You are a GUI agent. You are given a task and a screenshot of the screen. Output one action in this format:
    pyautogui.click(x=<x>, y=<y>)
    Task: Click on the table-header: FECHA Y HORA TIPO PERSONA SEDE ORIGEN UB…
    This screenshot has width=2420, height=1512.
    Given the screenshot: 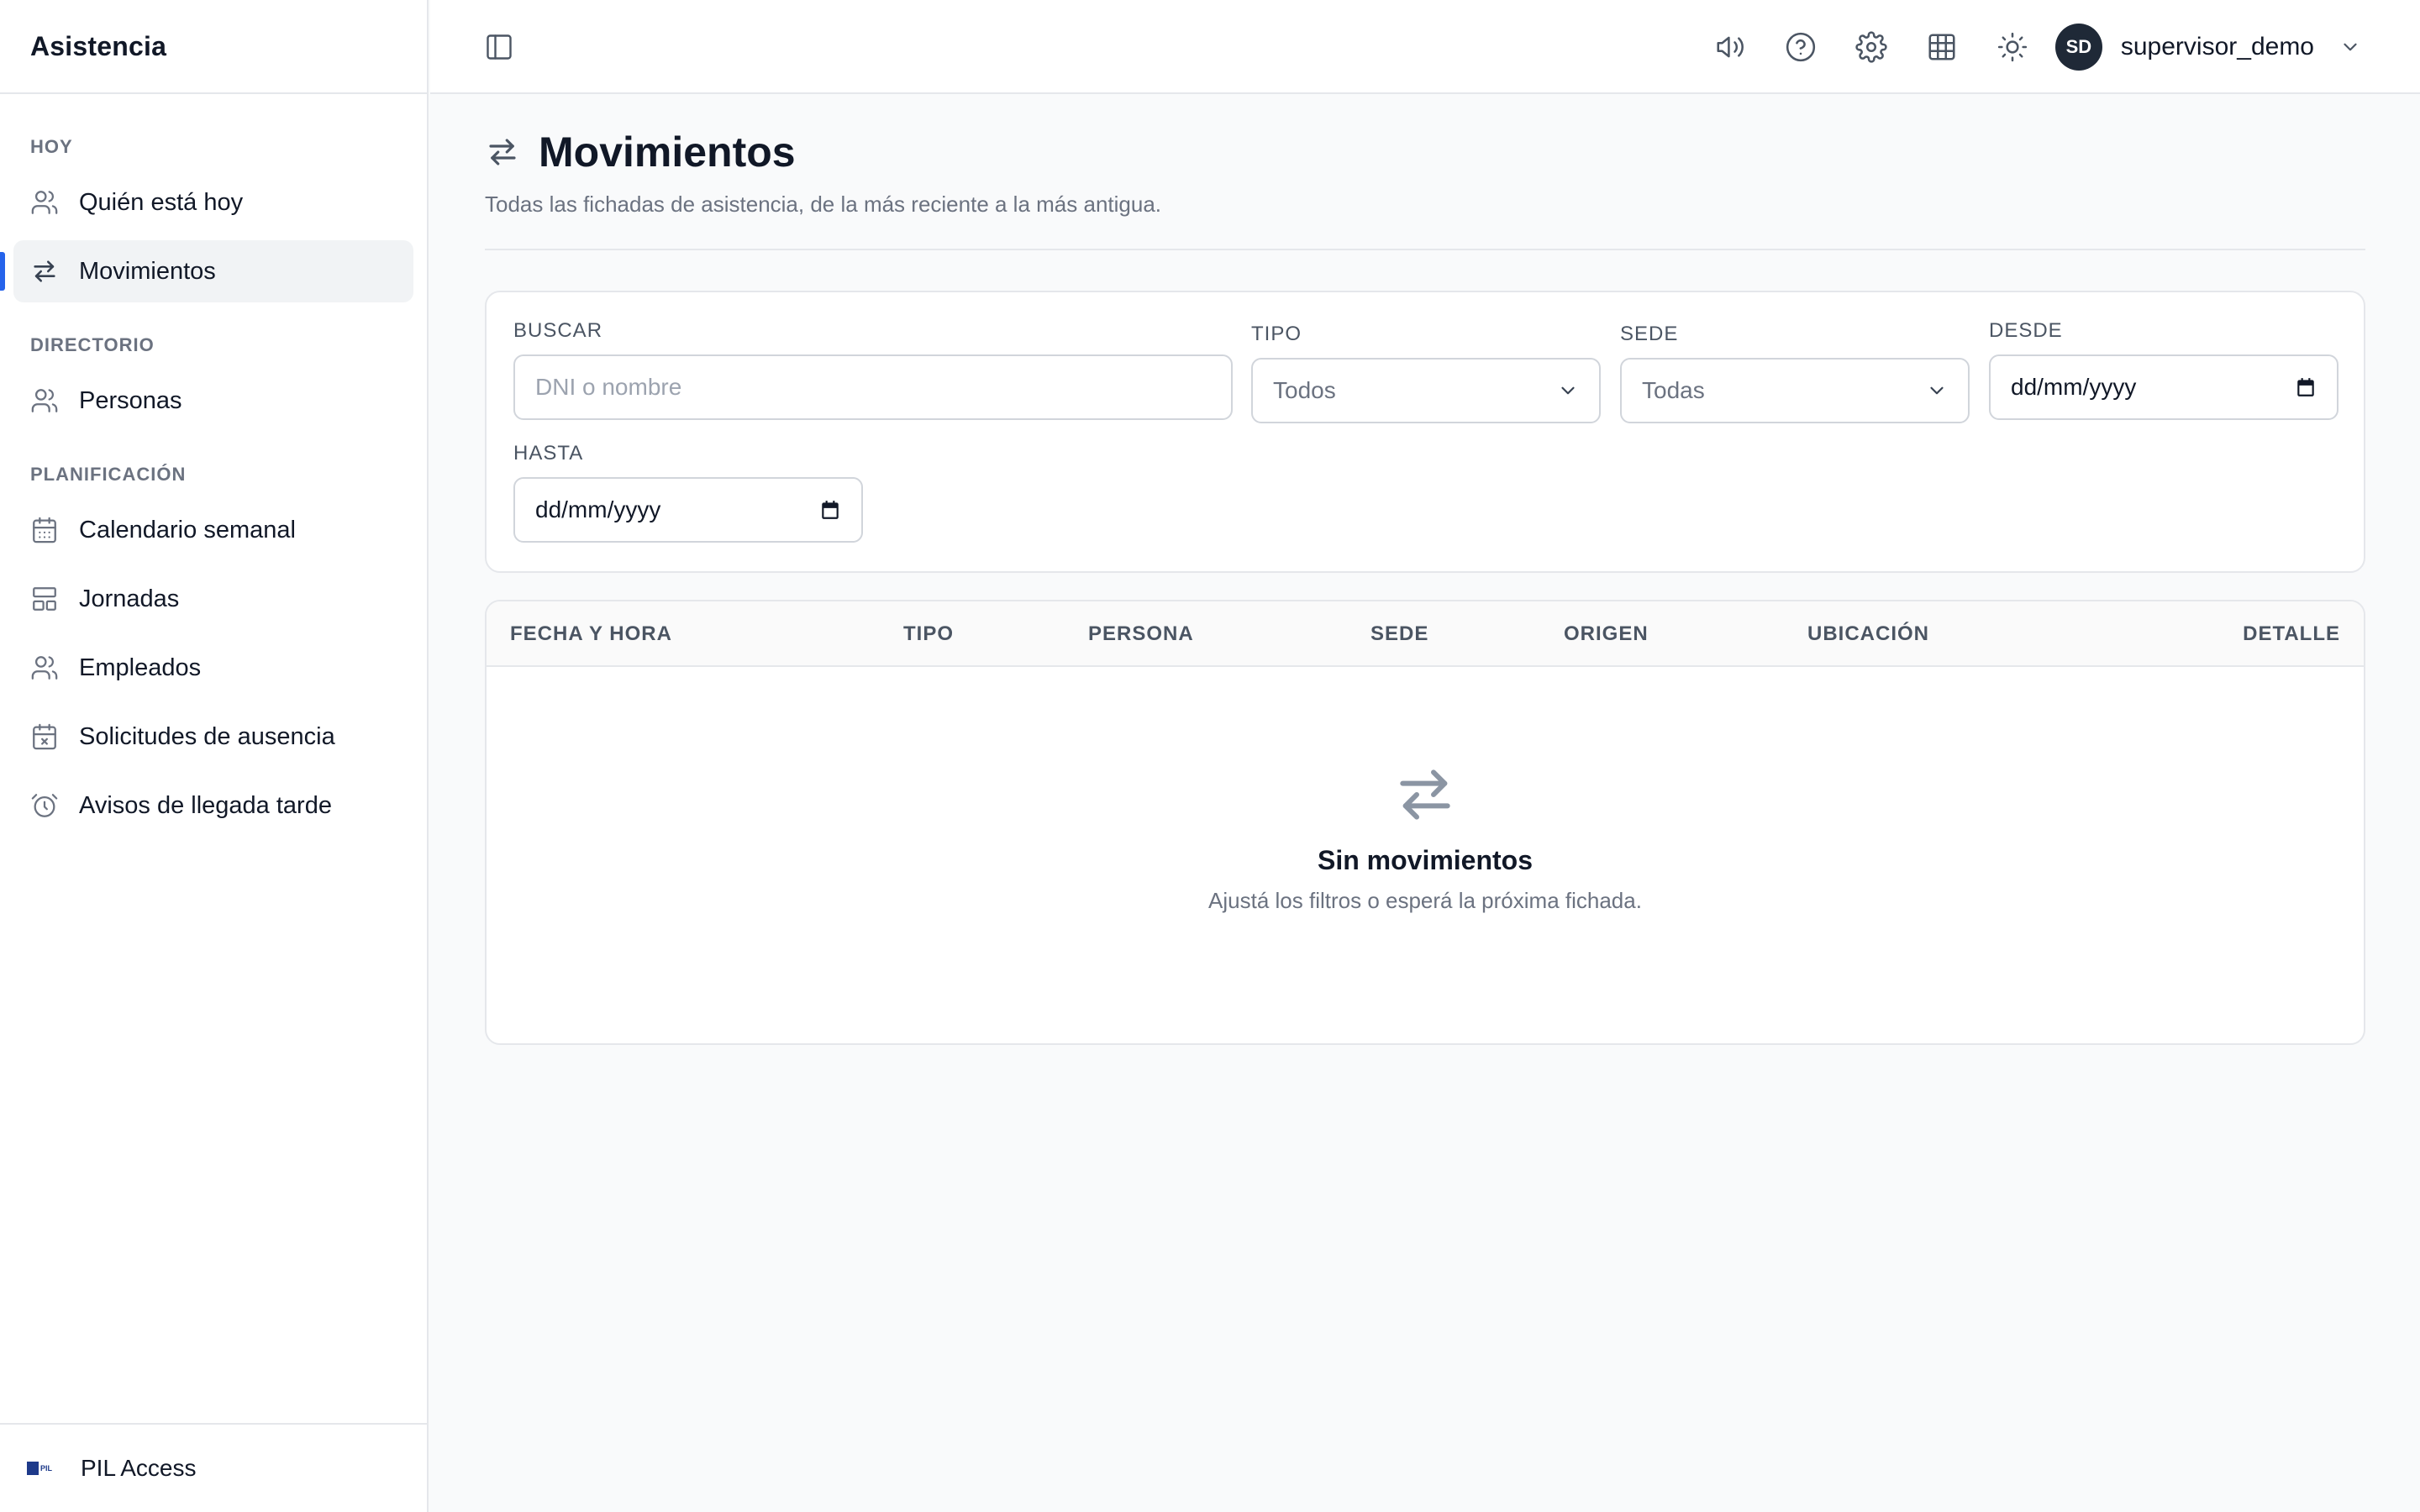 What is the action you would take?
    pyautogui.click(x=1425, y=634)
    